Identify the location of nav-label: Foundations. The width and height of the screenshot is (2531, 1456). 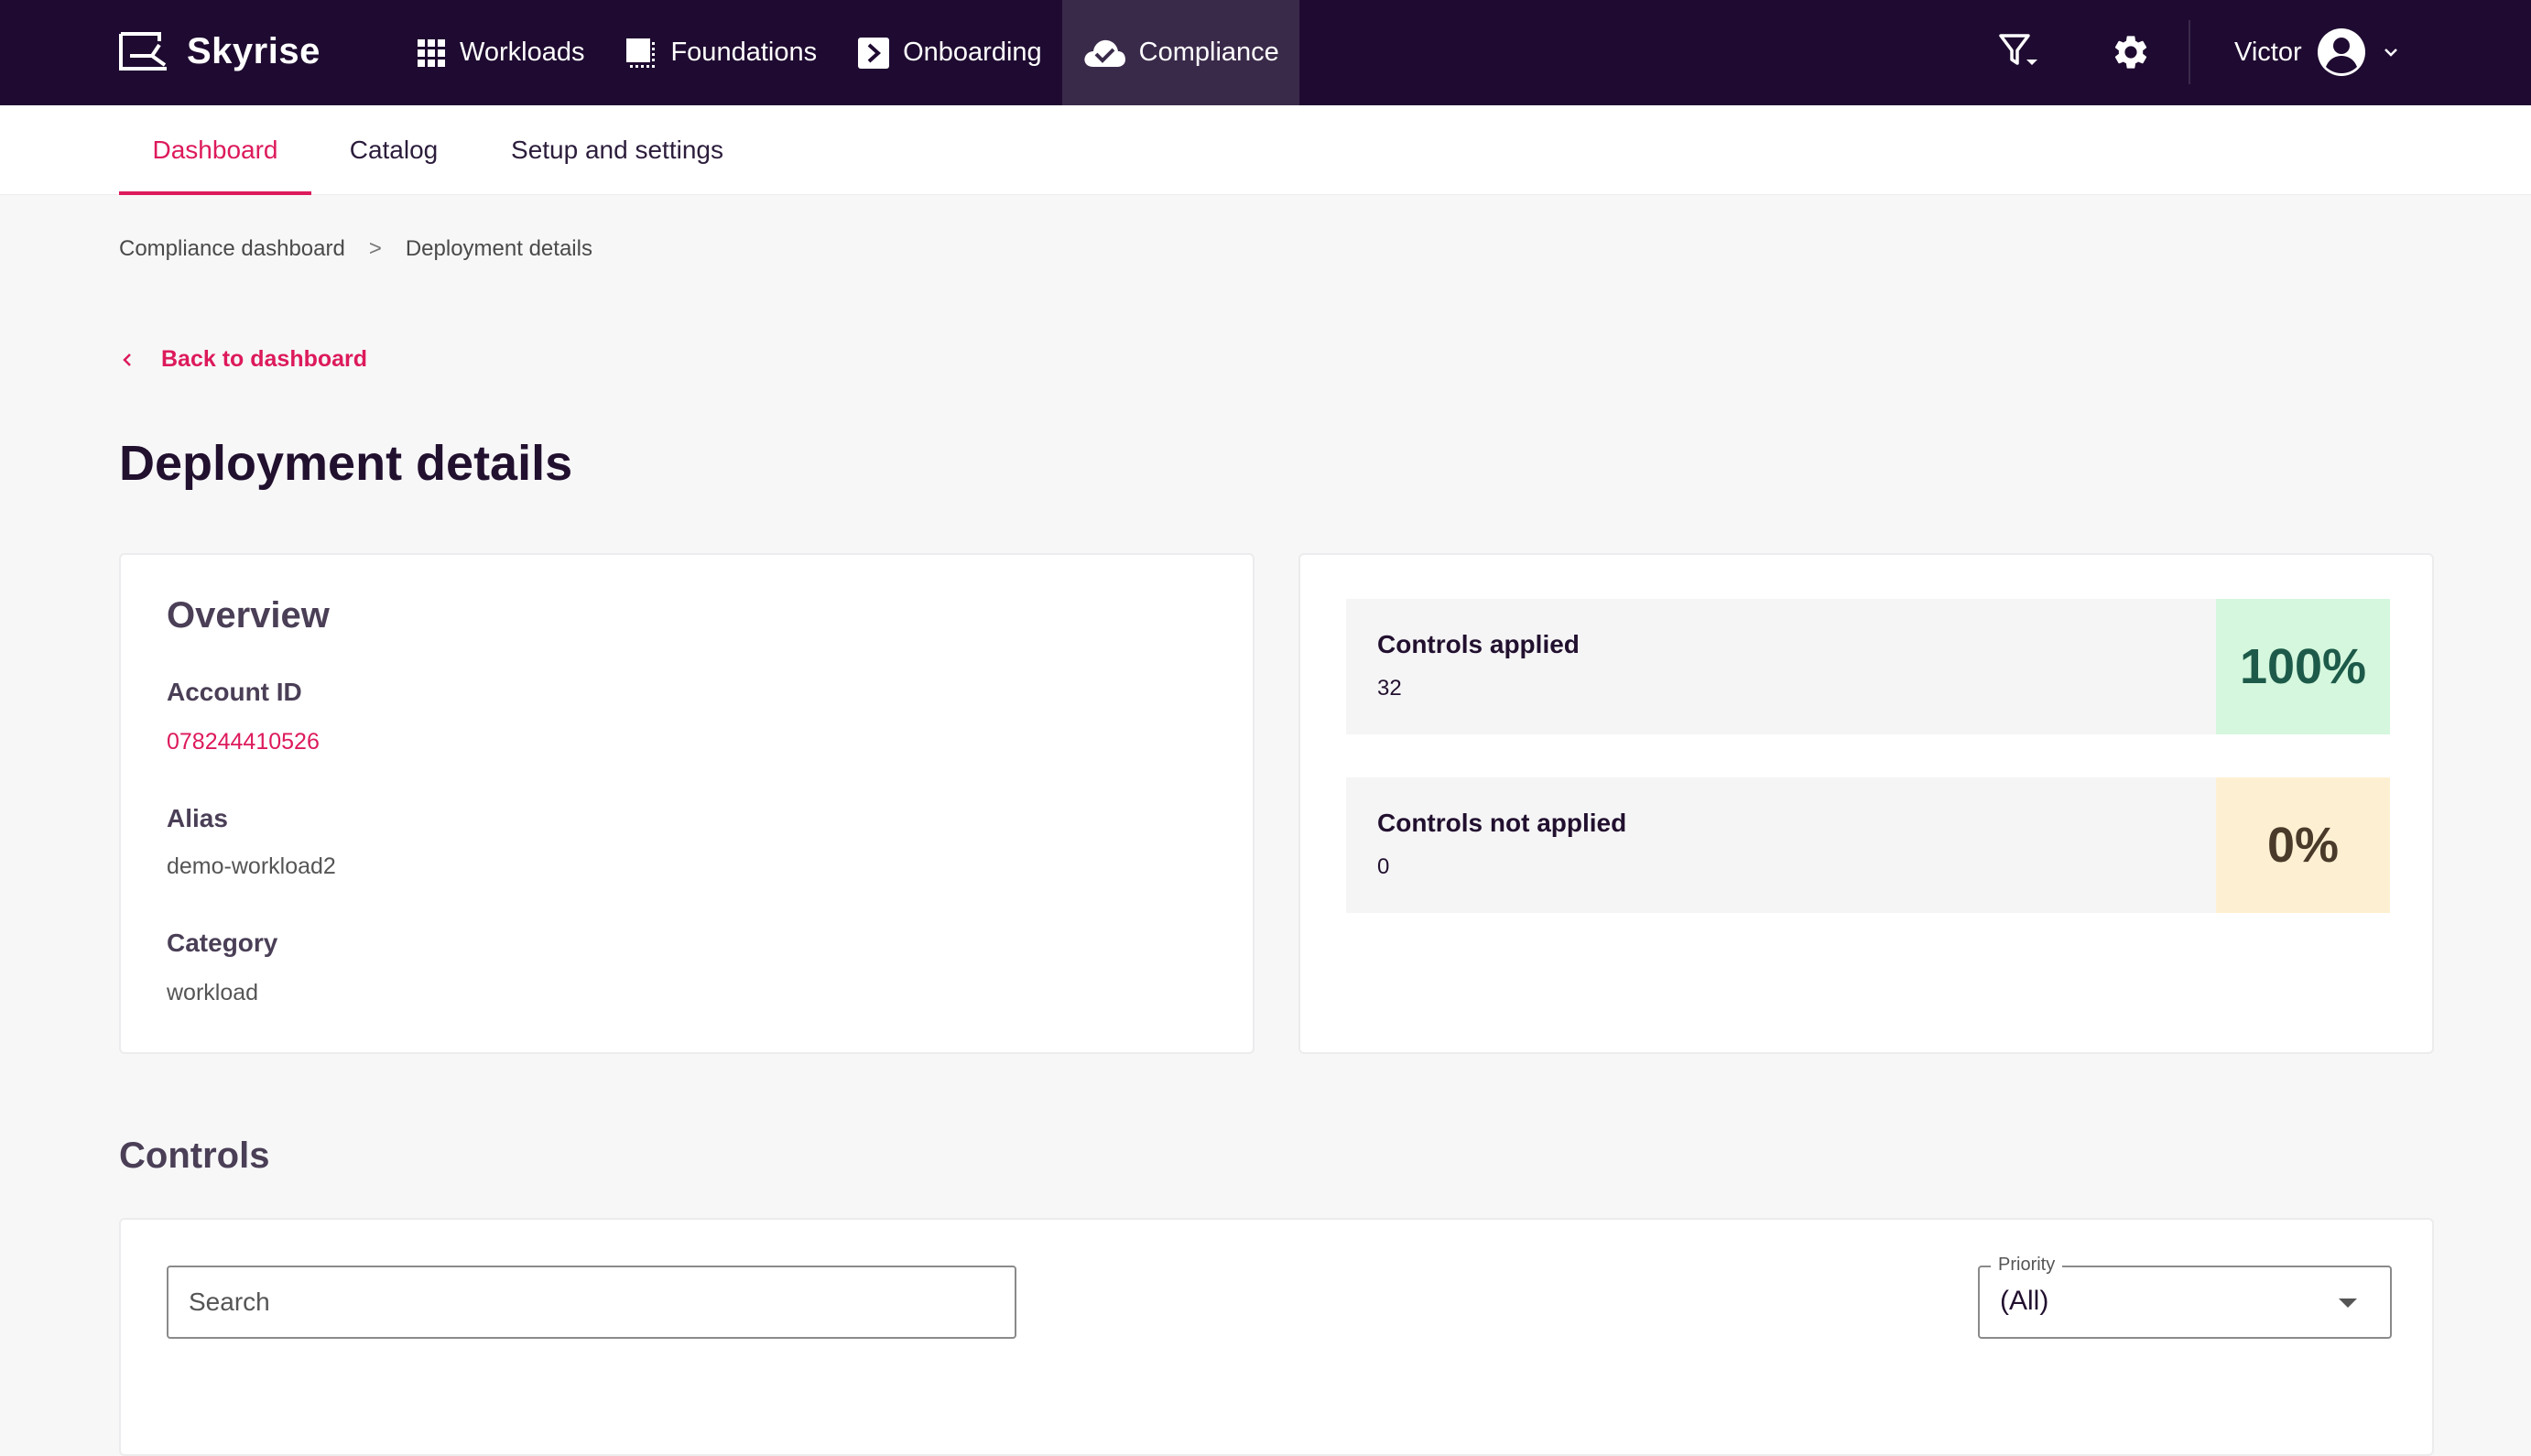
(744, 52).